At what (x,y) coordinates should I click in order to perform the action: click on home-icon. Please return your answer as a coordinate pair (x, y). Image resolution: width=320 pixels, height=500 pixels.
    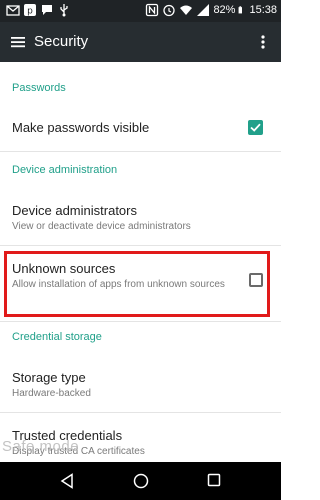
    Looking at the image, I should click on (141, 481).